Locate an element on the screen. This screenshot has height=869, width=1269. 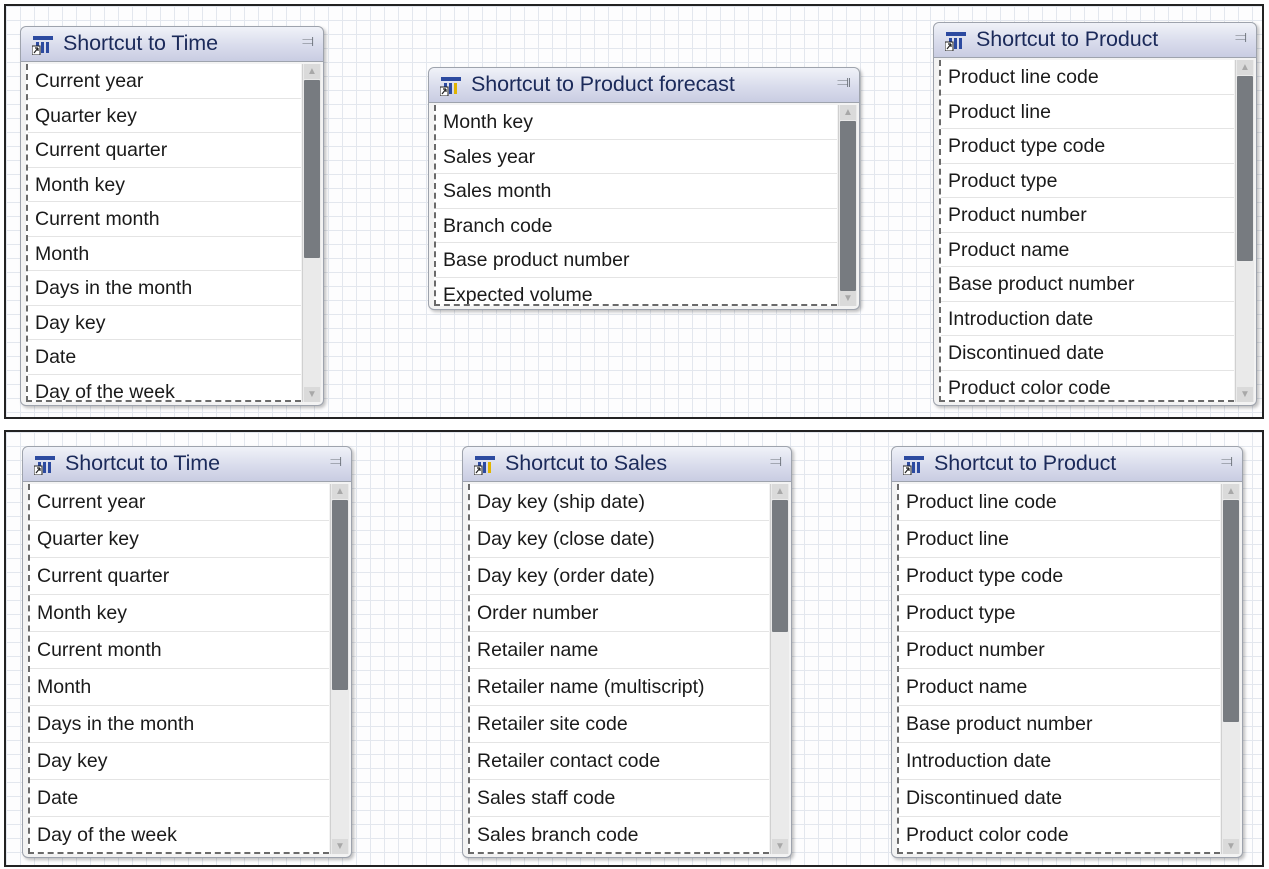
query-subject-header: Shortcut to Sales ⫤ is located at coordinates (627, 464).